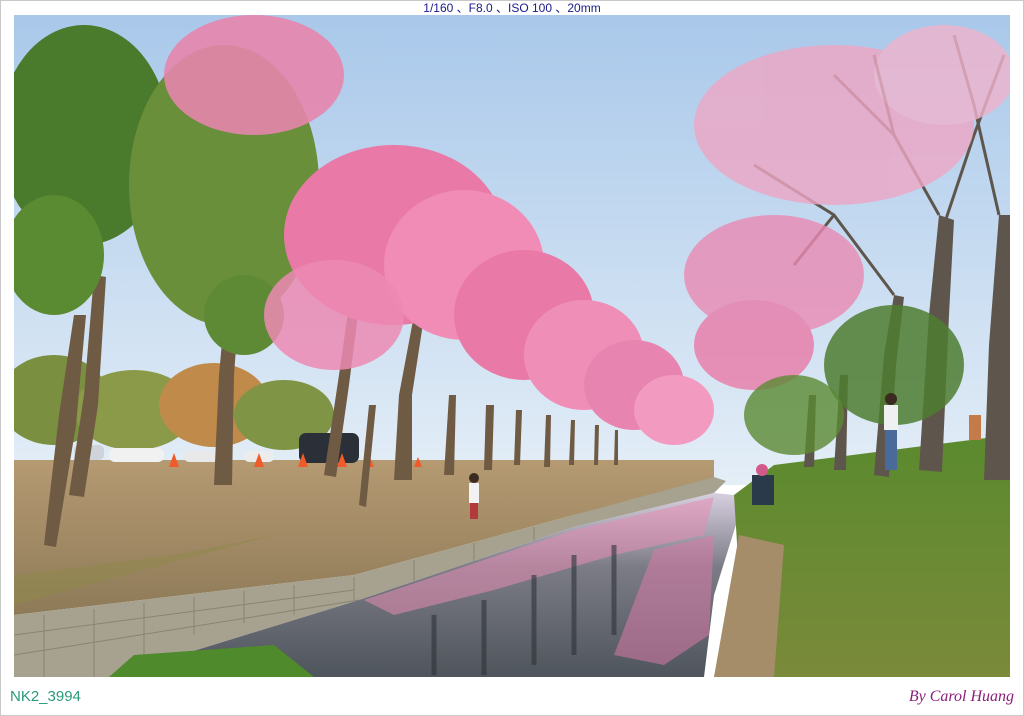  I want to click on file-id: NK2_3994, so click(45, 696).